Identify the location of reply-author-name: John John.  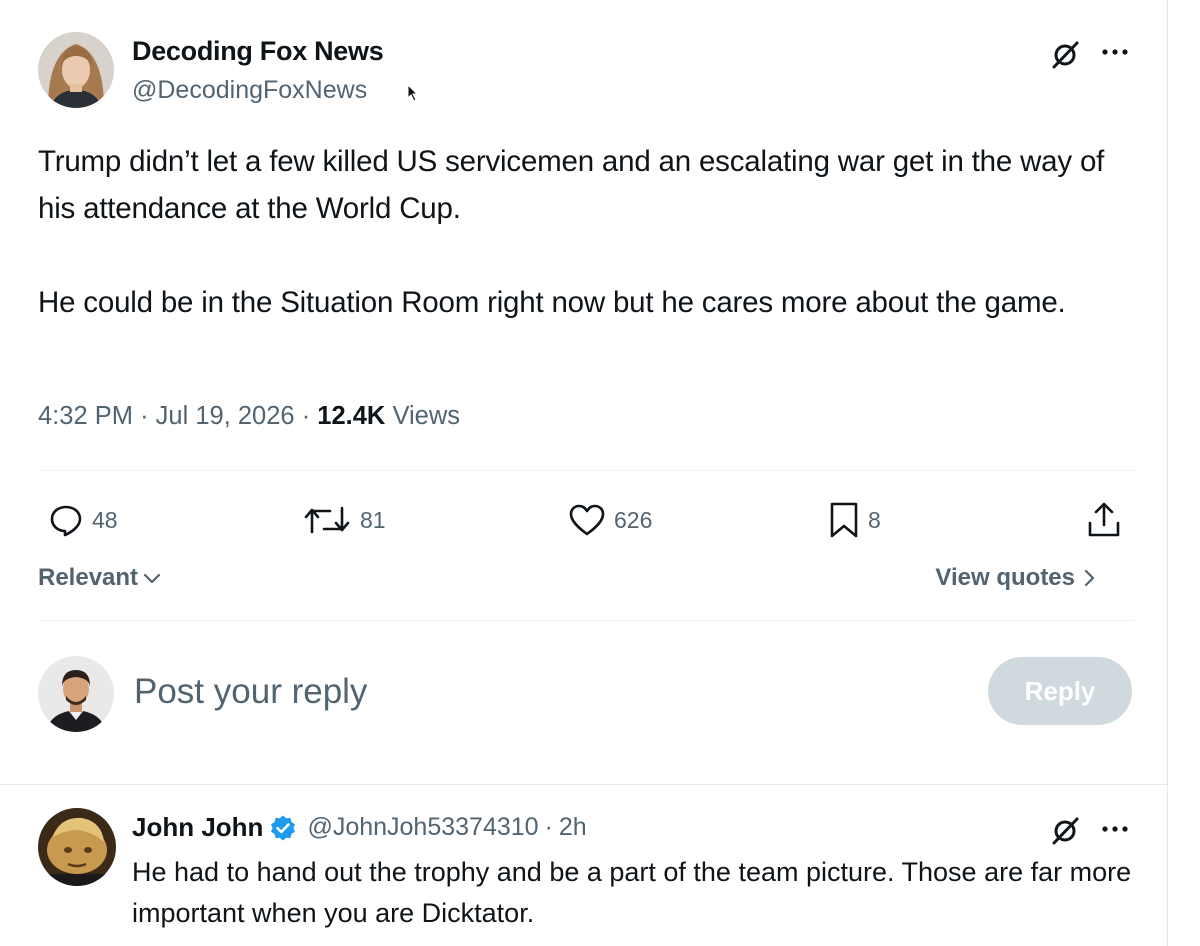
(197, 827).